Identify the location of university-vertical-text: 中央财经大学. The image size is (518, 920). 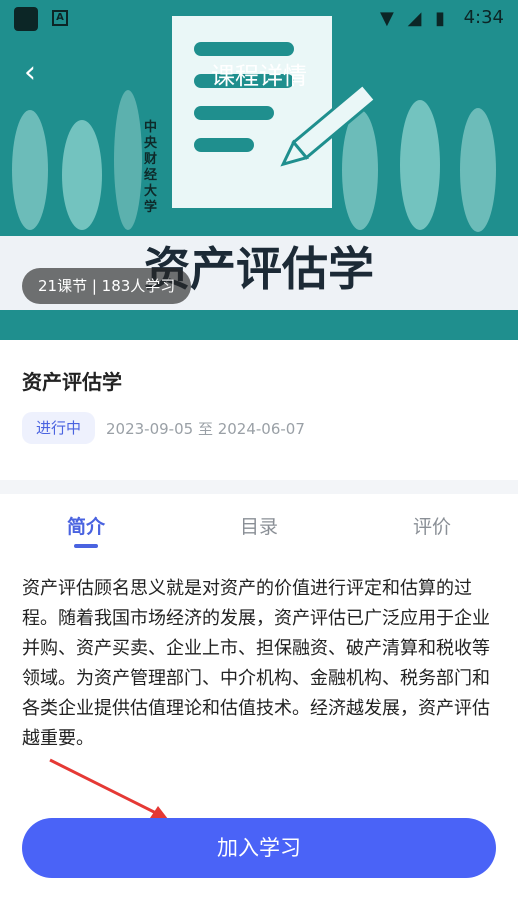
(151, 167).